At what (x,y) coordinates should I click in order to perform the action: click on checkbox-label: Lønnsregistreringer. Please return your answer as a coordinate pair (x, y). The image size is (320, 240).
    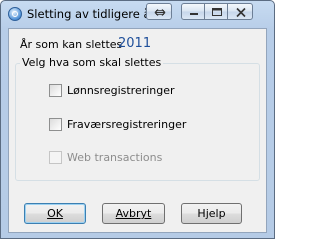
    Looking at the image, I should click on (121, 90).